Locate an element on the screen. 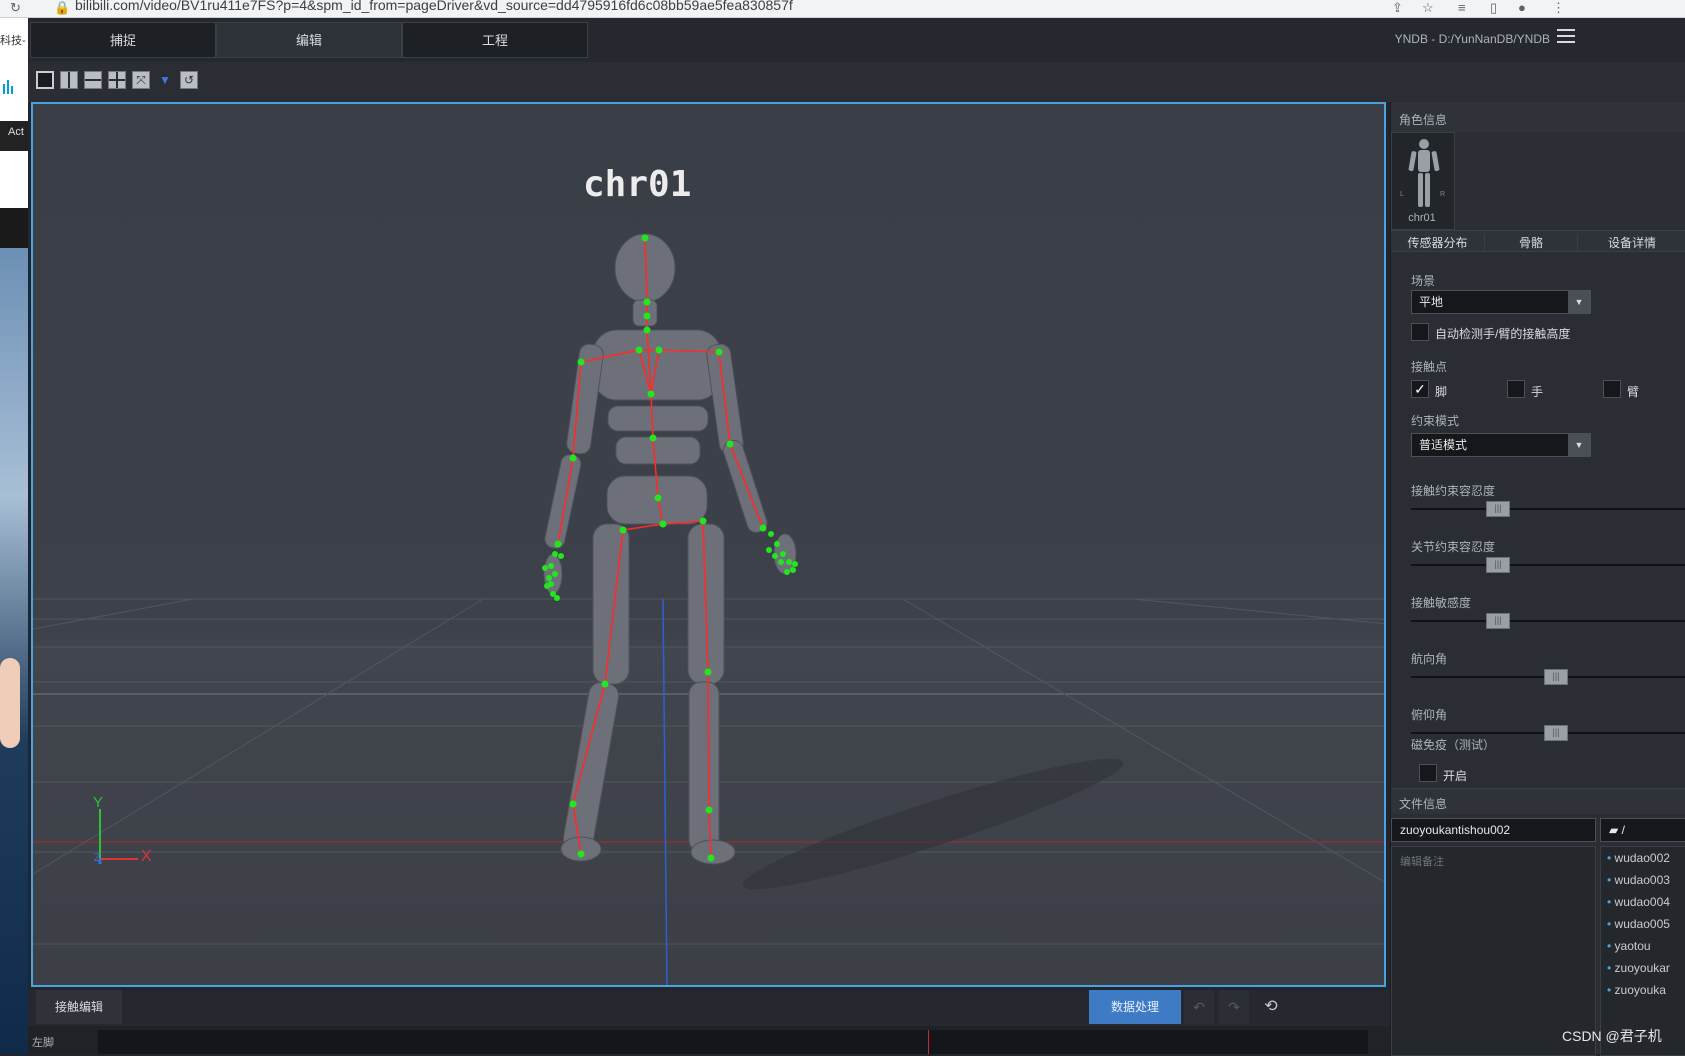 The height and width of the screenshot is (1056, 1685). file-info-title: 文件信息 is located at coordinates (1423, 804).